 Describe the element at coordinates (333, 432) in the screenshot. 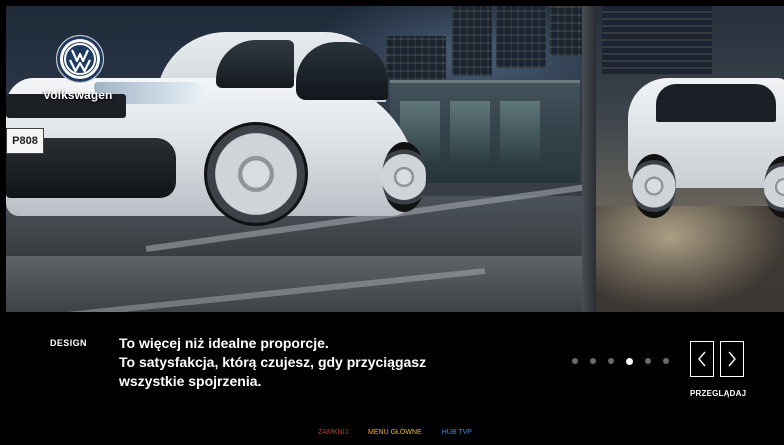

I see `close-button: ZAMKNIJ` at that location.